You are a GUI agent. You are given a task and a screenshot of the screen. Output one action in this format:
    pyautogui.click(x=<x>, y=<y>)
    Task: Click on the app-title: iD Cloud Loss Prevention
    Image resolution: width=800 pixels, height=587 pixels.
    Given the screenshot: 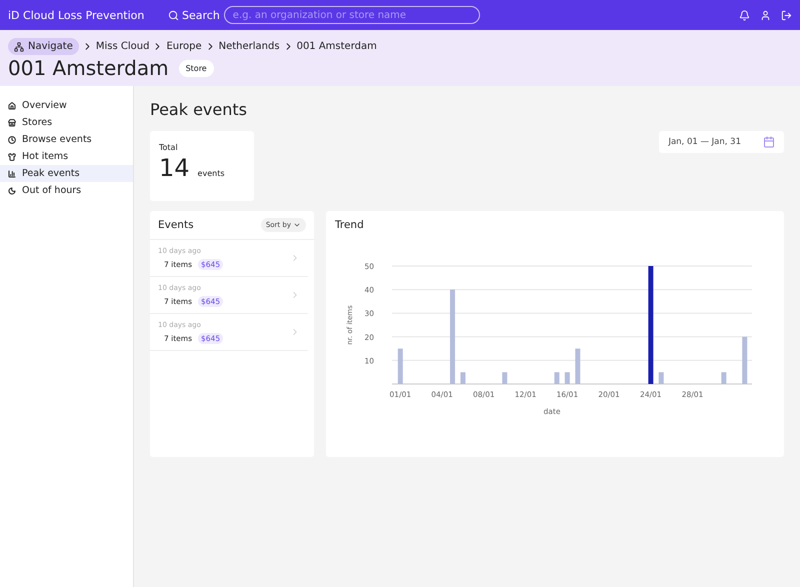 What is the action you would take?
    pyautogui.click(x=77, y=15)
    